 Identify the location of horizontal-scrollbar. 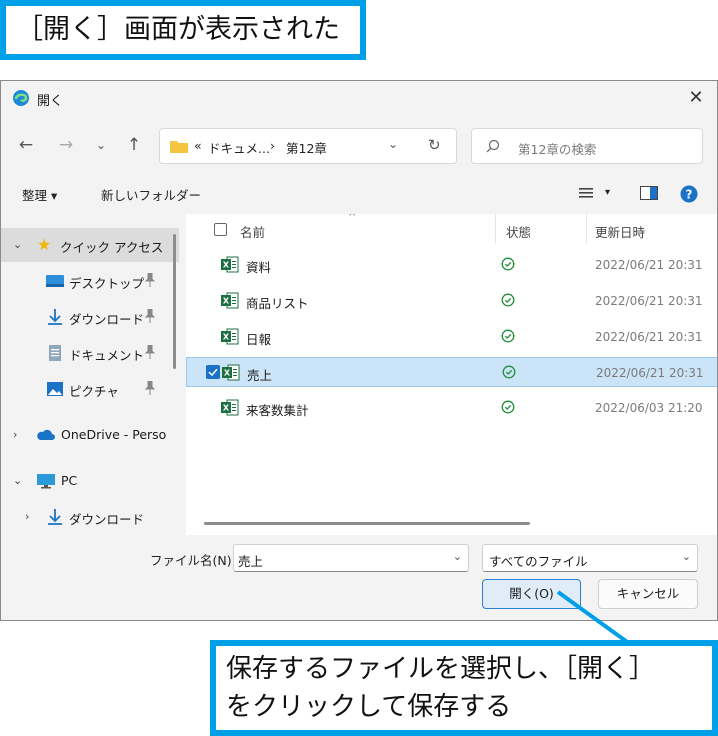
(367, 523).